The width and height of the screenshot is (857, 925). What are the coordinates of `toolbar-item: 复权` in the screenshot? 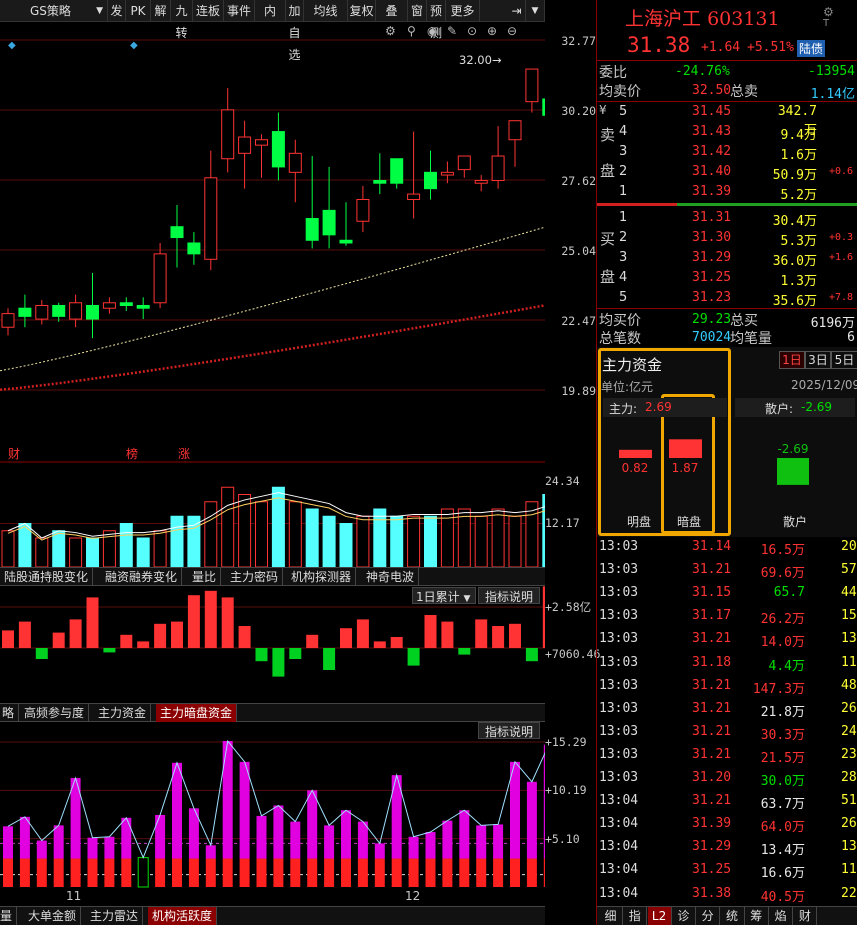 It's located at (362, 11).